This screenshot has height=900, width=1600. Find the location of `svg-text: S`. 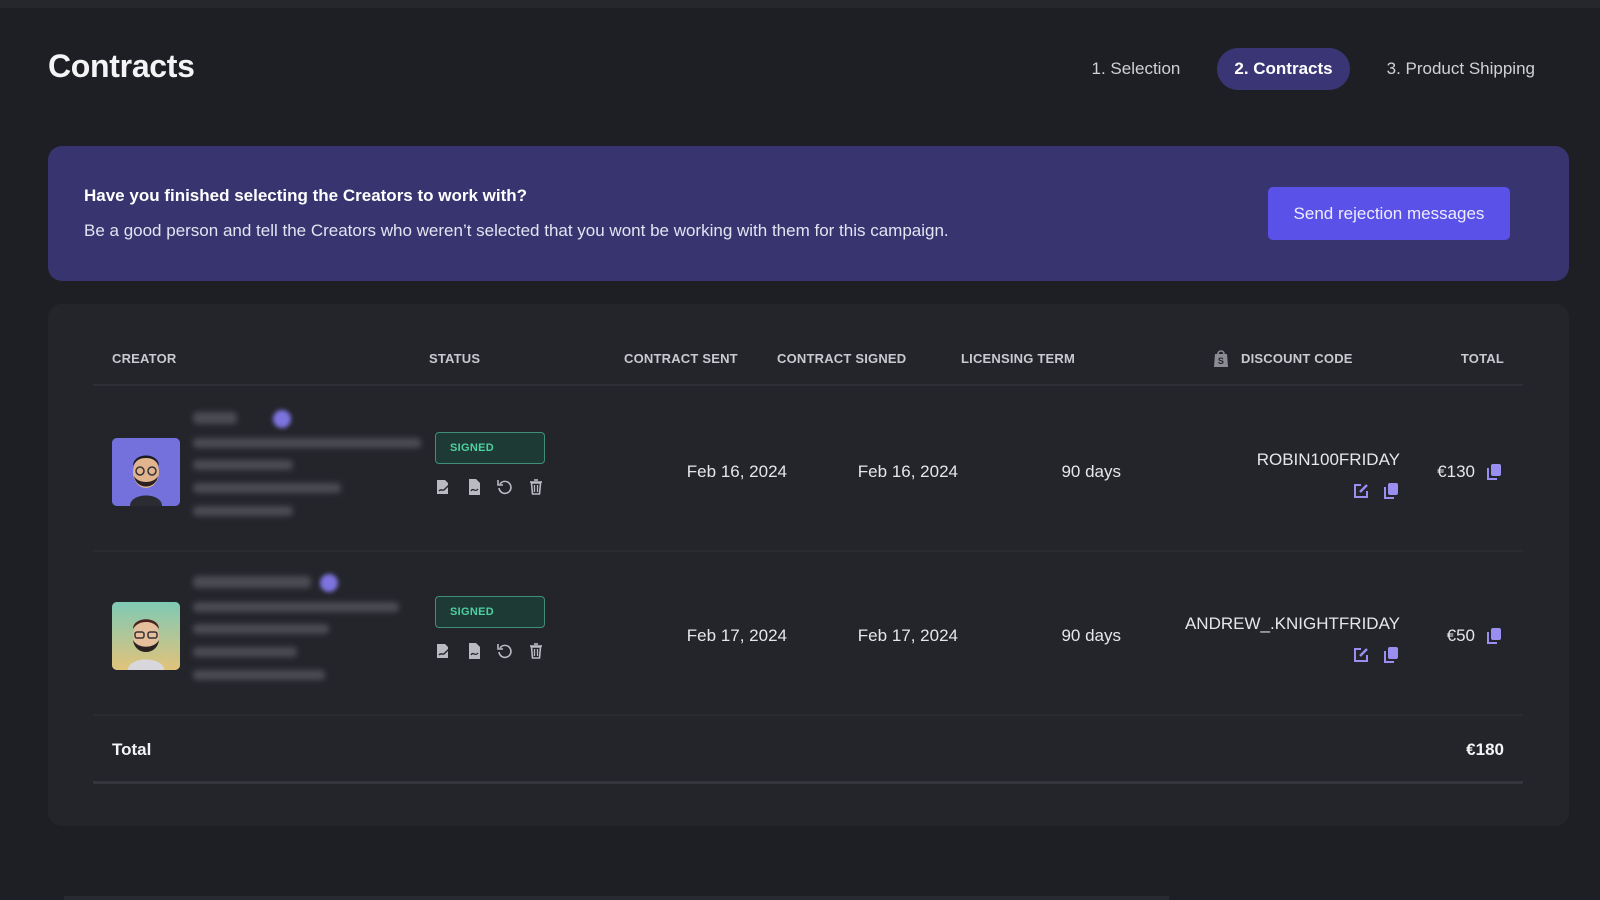

svg-text: S is located at coordinates (1221, 361).